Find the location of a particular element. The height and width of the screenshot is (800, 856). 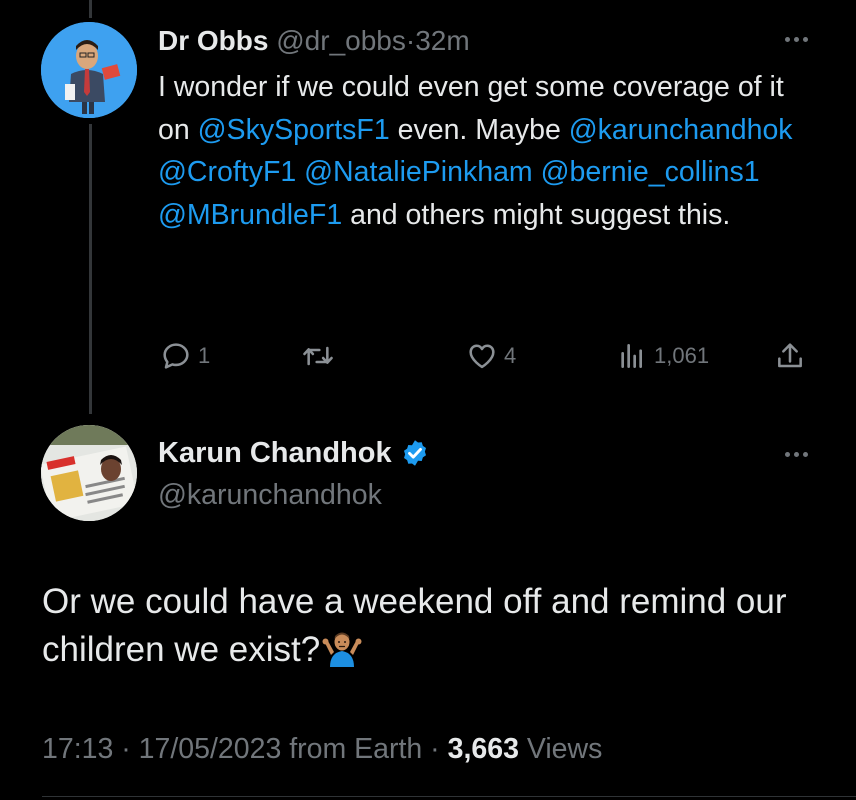

thread-connector-line is located at coordinates (90, 269).